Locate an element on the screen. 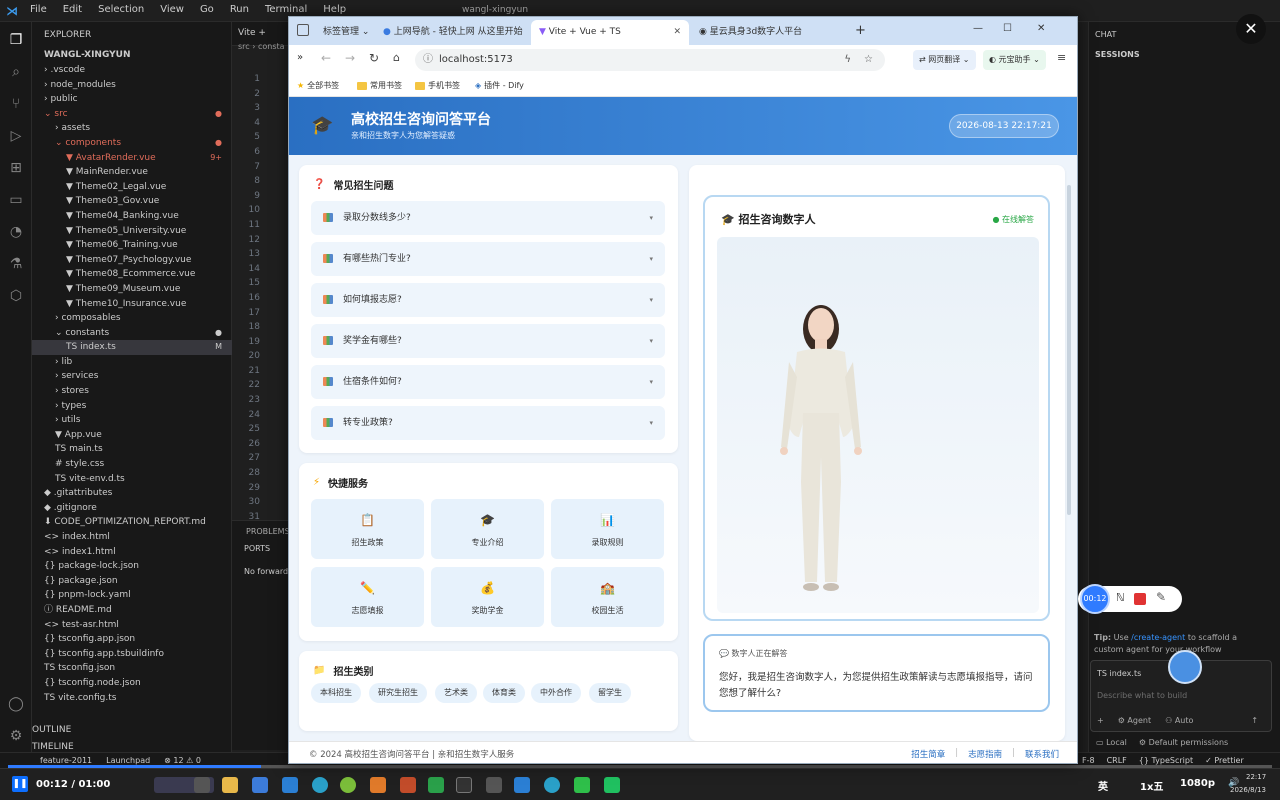 The width and height of the screenshot is (1280, 800). problems-status: ⊗ 12 ⚠ 0 is located at coordinates (182, 760).